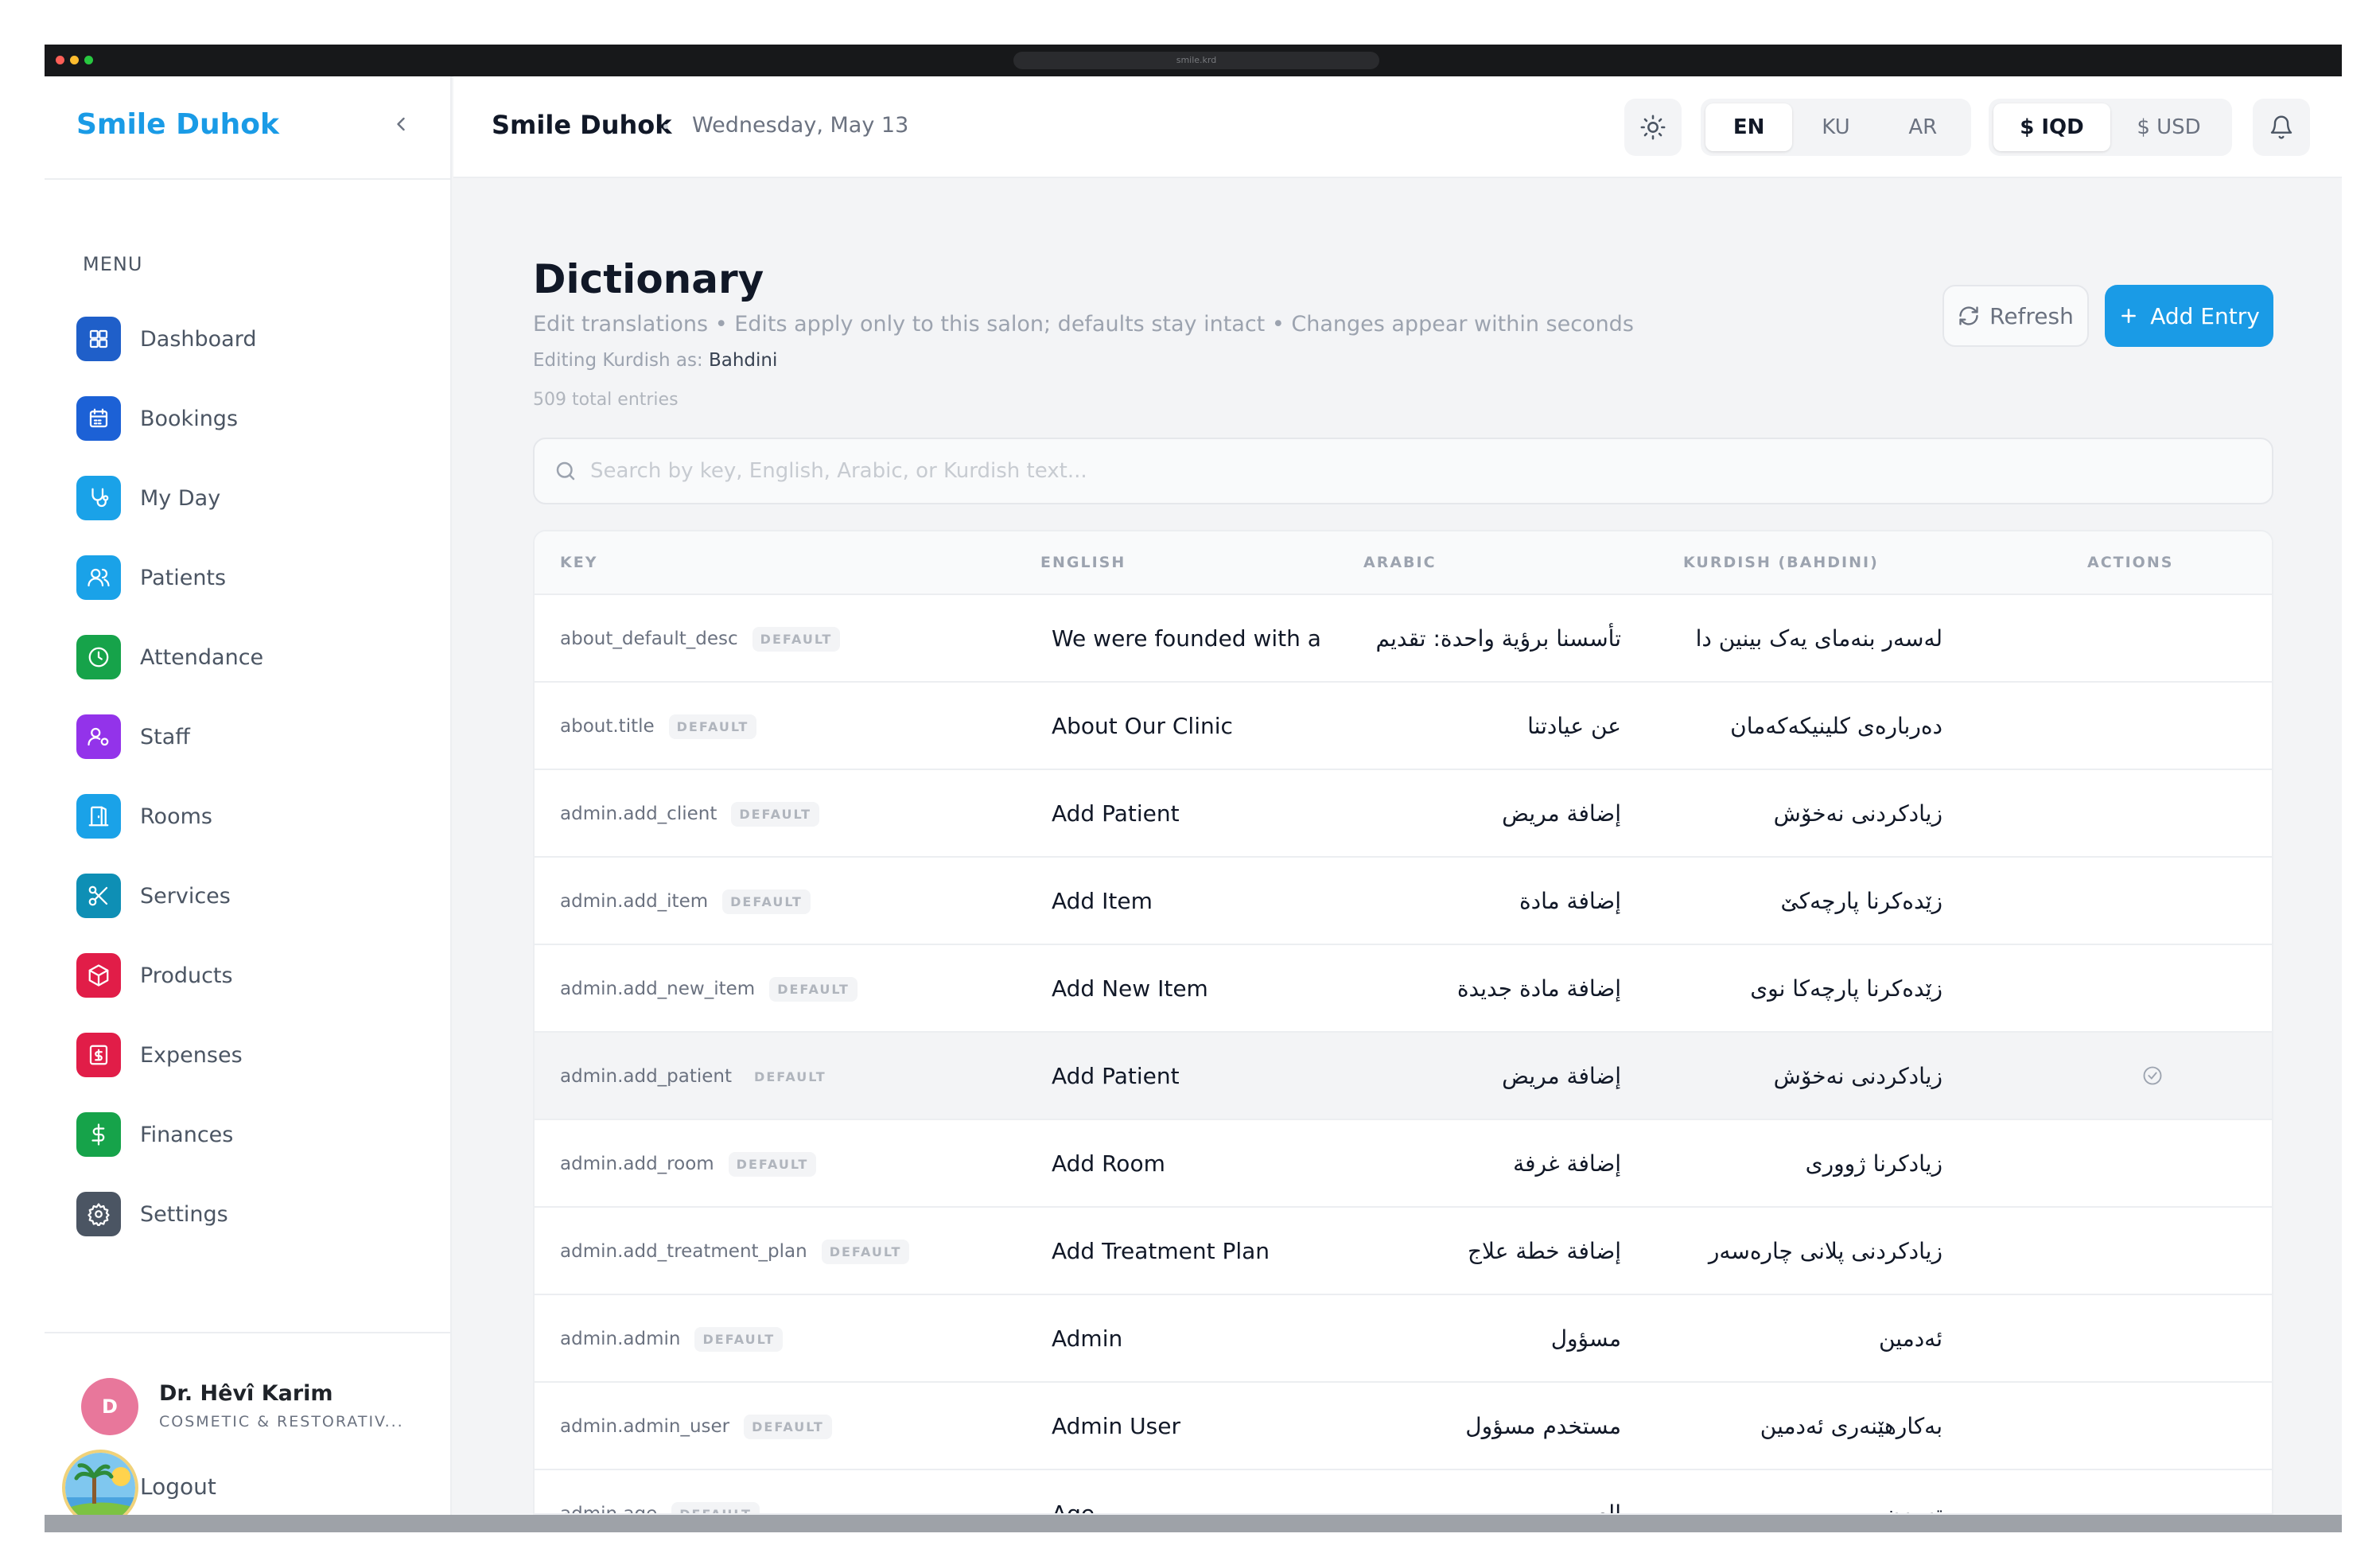 This screenshot has width=2380, height=1553. I want to click on close-window-button, so click(60, 60).